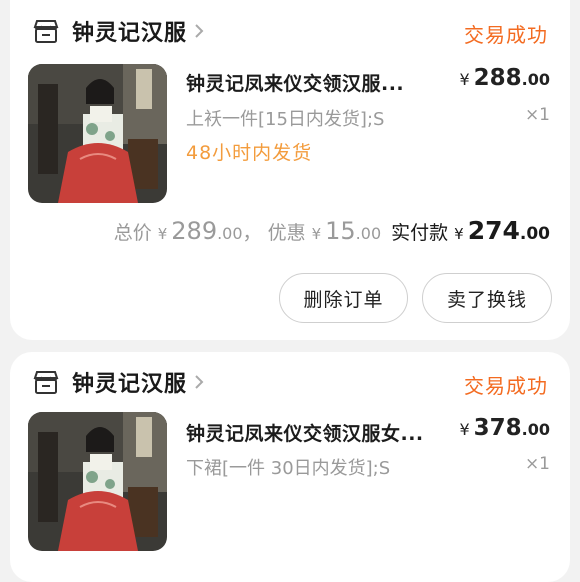 The width and height of the screenshot is (580, 582). I want to click on price-integer: 288, so click(497, 78).